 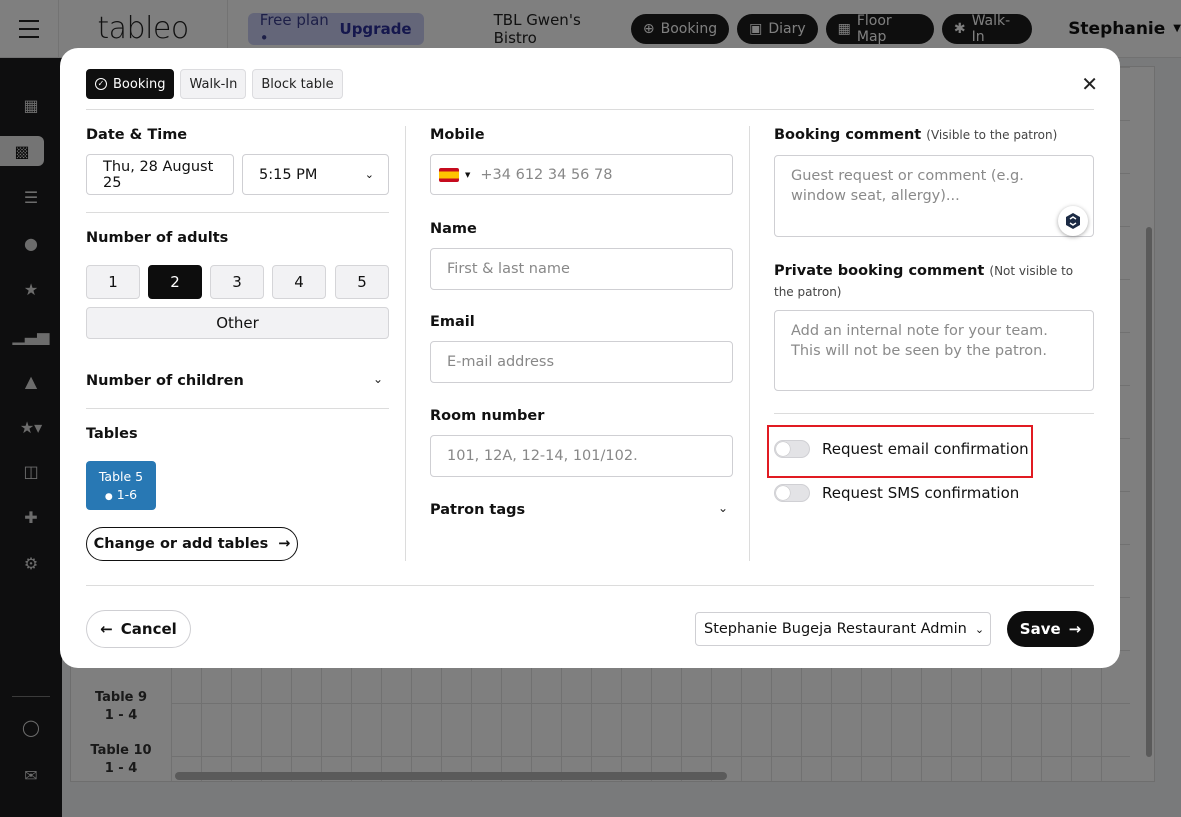 What do you see at coordinates (112, 434) in the screenshot?
I see `tables-label: Tables` at bounding box center [112, 434].